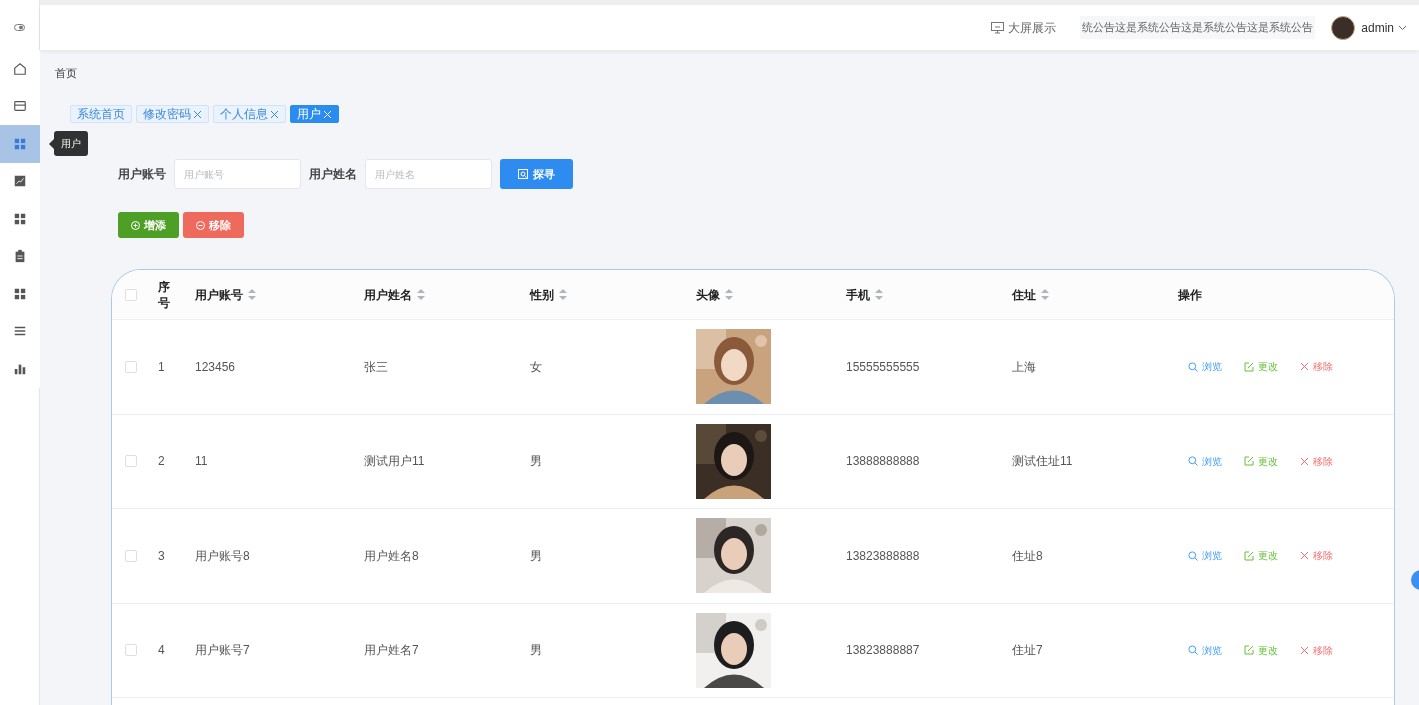  I want to click on notice-marquee: 统公告这是系统公告这是系统公告这是系统公告, so click(1198, 27).